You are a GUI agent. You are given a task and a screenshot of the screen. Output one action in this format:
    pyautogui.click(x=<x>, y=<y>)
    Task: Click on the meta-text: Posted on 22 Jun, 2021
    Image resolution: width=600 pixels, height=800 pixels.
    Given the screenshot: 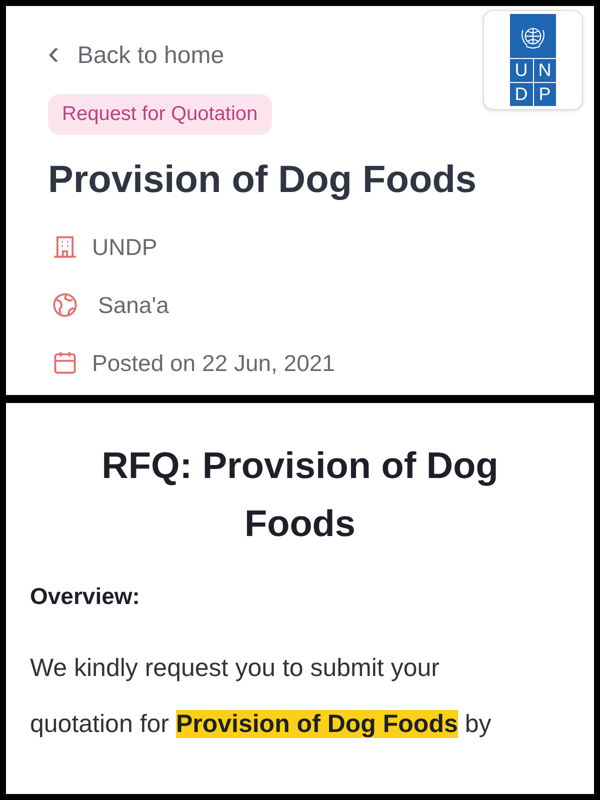 What is the action you would take?
    pyautogui.click(x=213, y=363)
    